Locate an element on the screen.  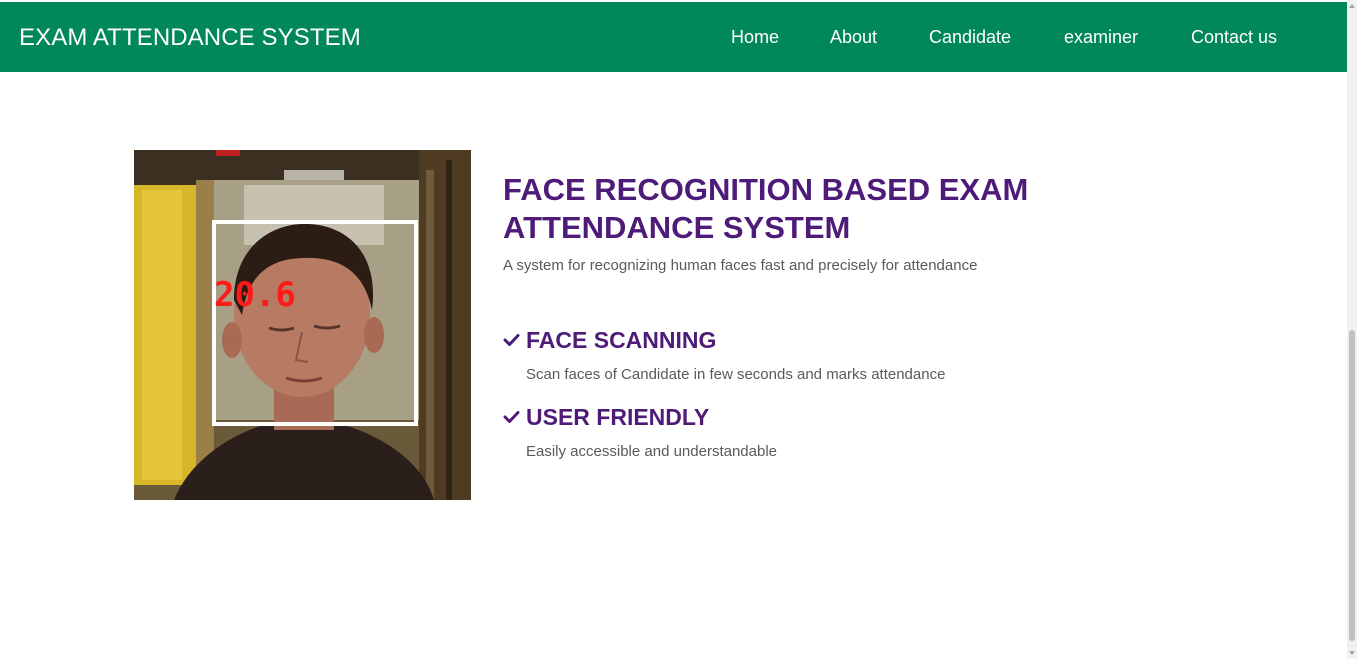
nav-item-examiner: examiner is located at coordinates (1101, 37).